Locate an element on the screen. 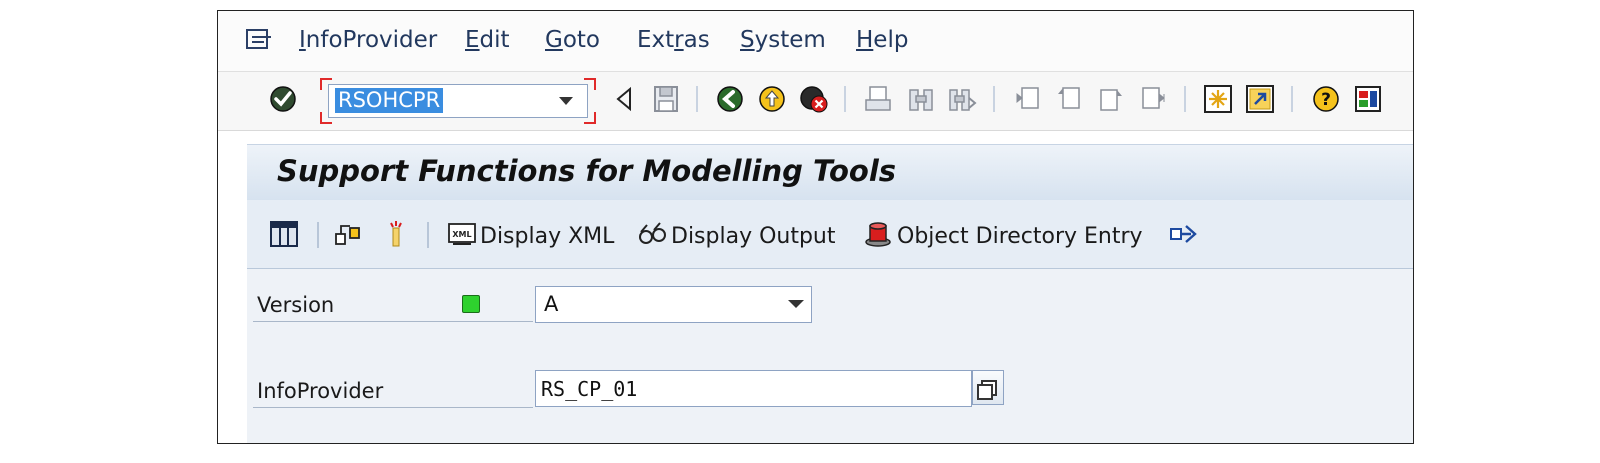 This screenshot has height=463, width=1600. first-page-icon is located at coordinates (1028, 99).